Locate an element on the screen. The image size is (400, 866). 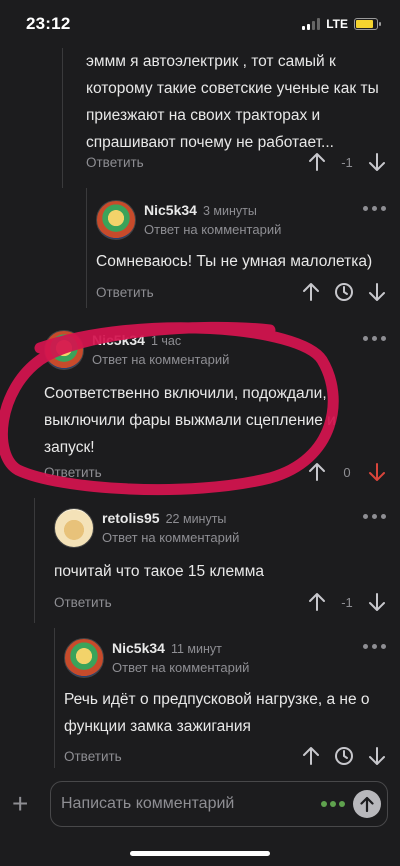
comment-input-box is located at coordinates (219, 804).